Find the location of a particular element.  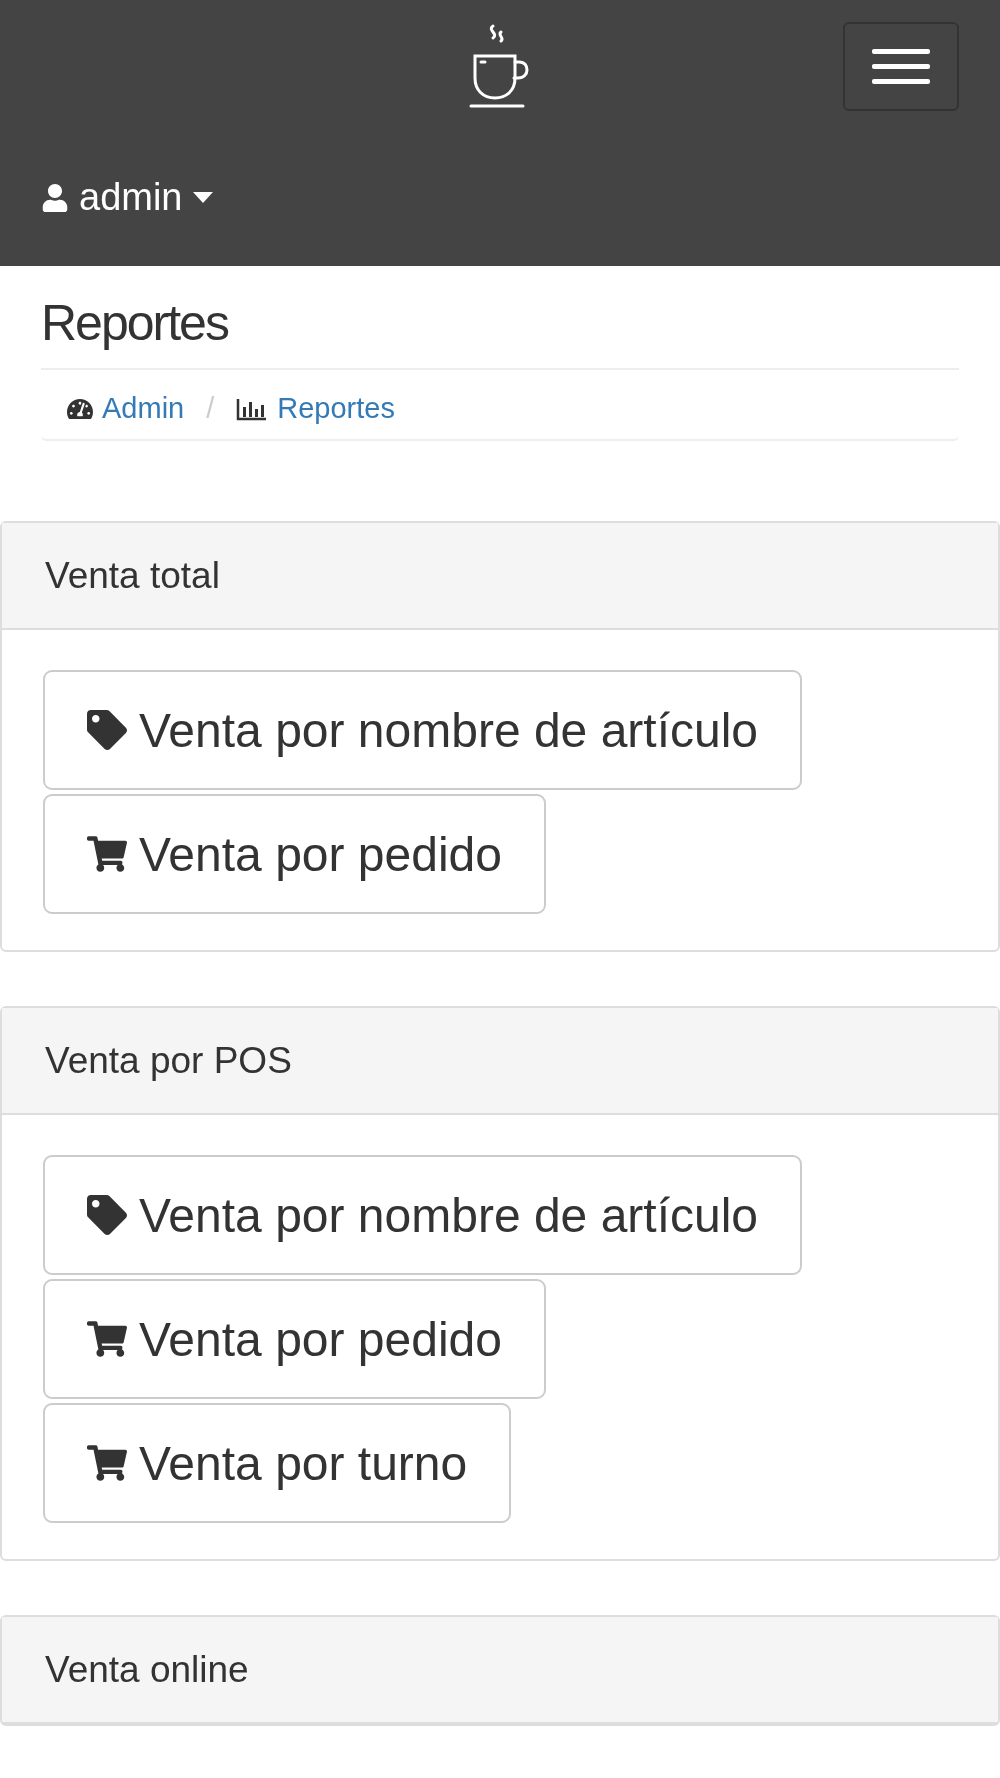

page-title: Reportes is located at coordinates (500, 318).